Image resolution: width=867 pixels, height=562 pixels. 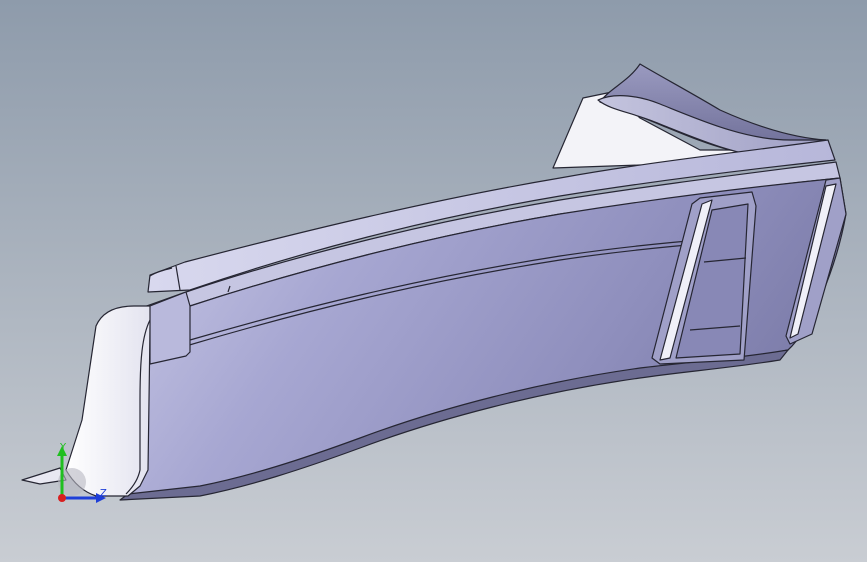 What do you see at coordinates (103, 493) in the screenshot?
I see `triad-z-label: Z` at bounding box center [103, 493].